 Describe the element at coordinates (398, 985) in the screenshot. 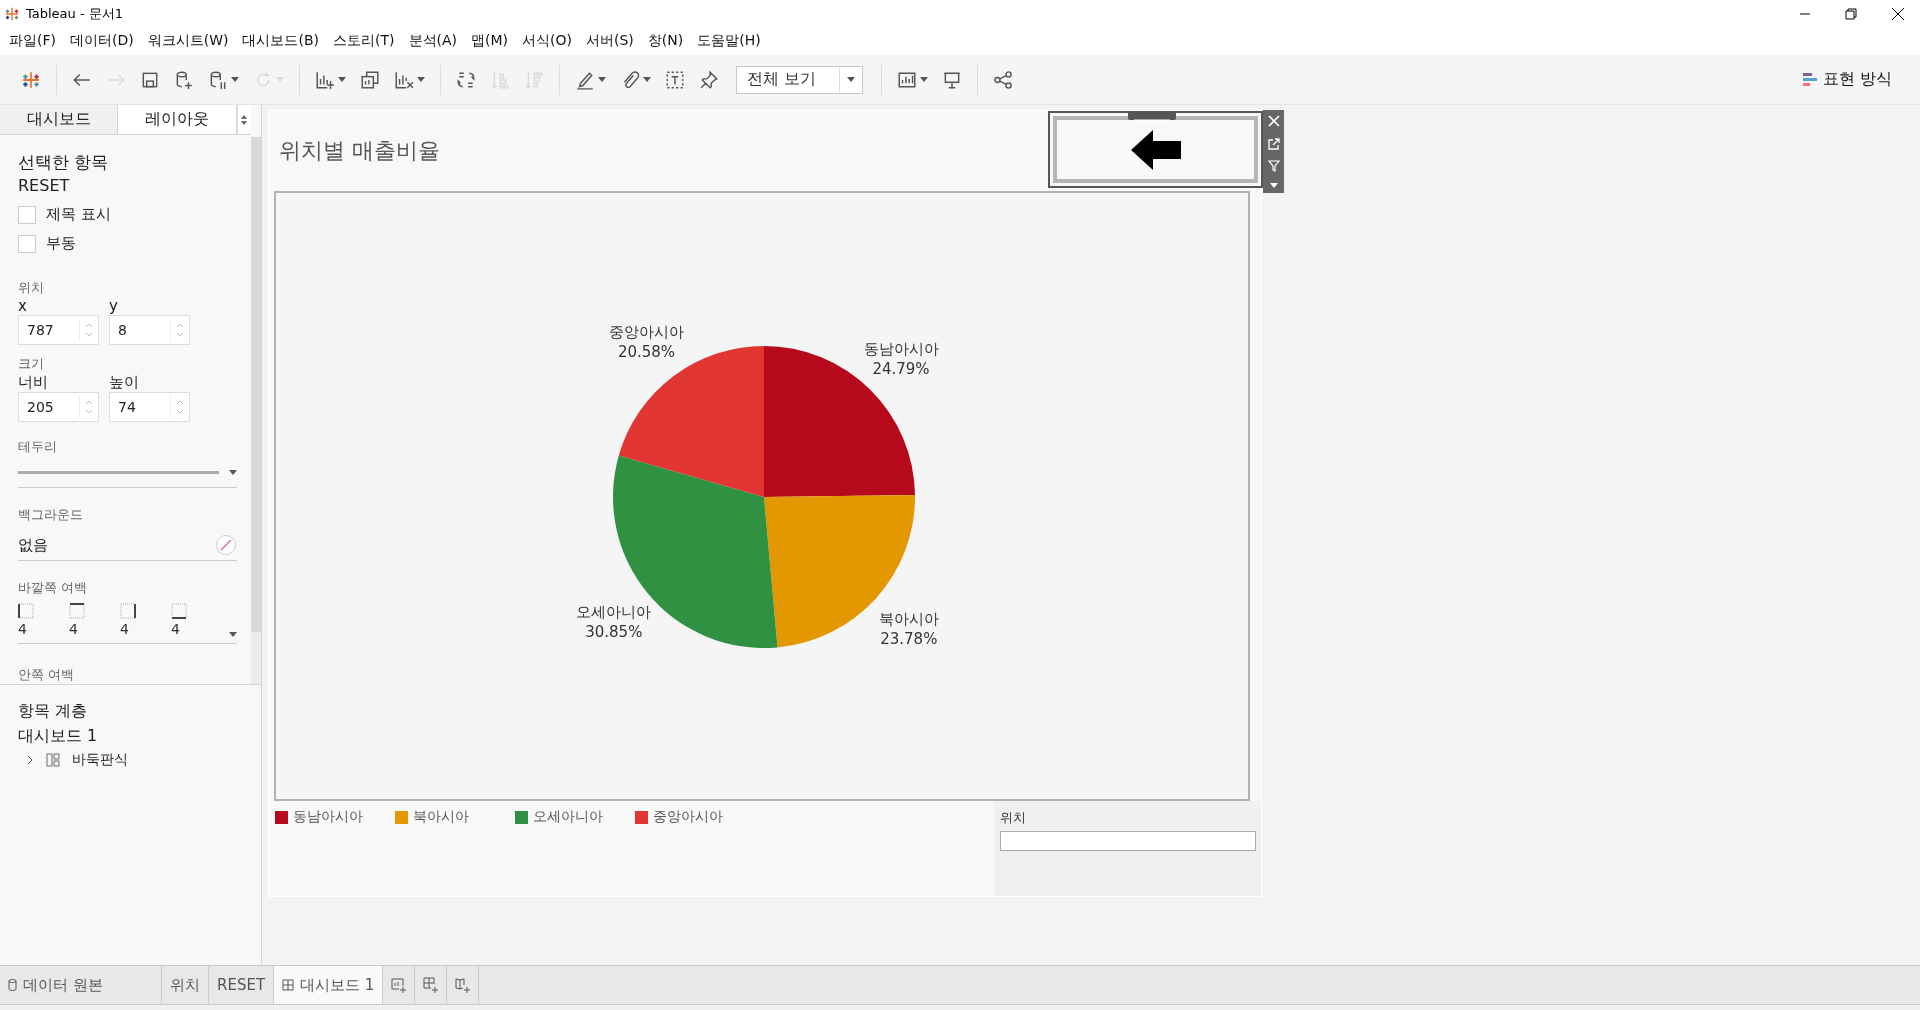

I see `new-worksheet-icon` at that location.